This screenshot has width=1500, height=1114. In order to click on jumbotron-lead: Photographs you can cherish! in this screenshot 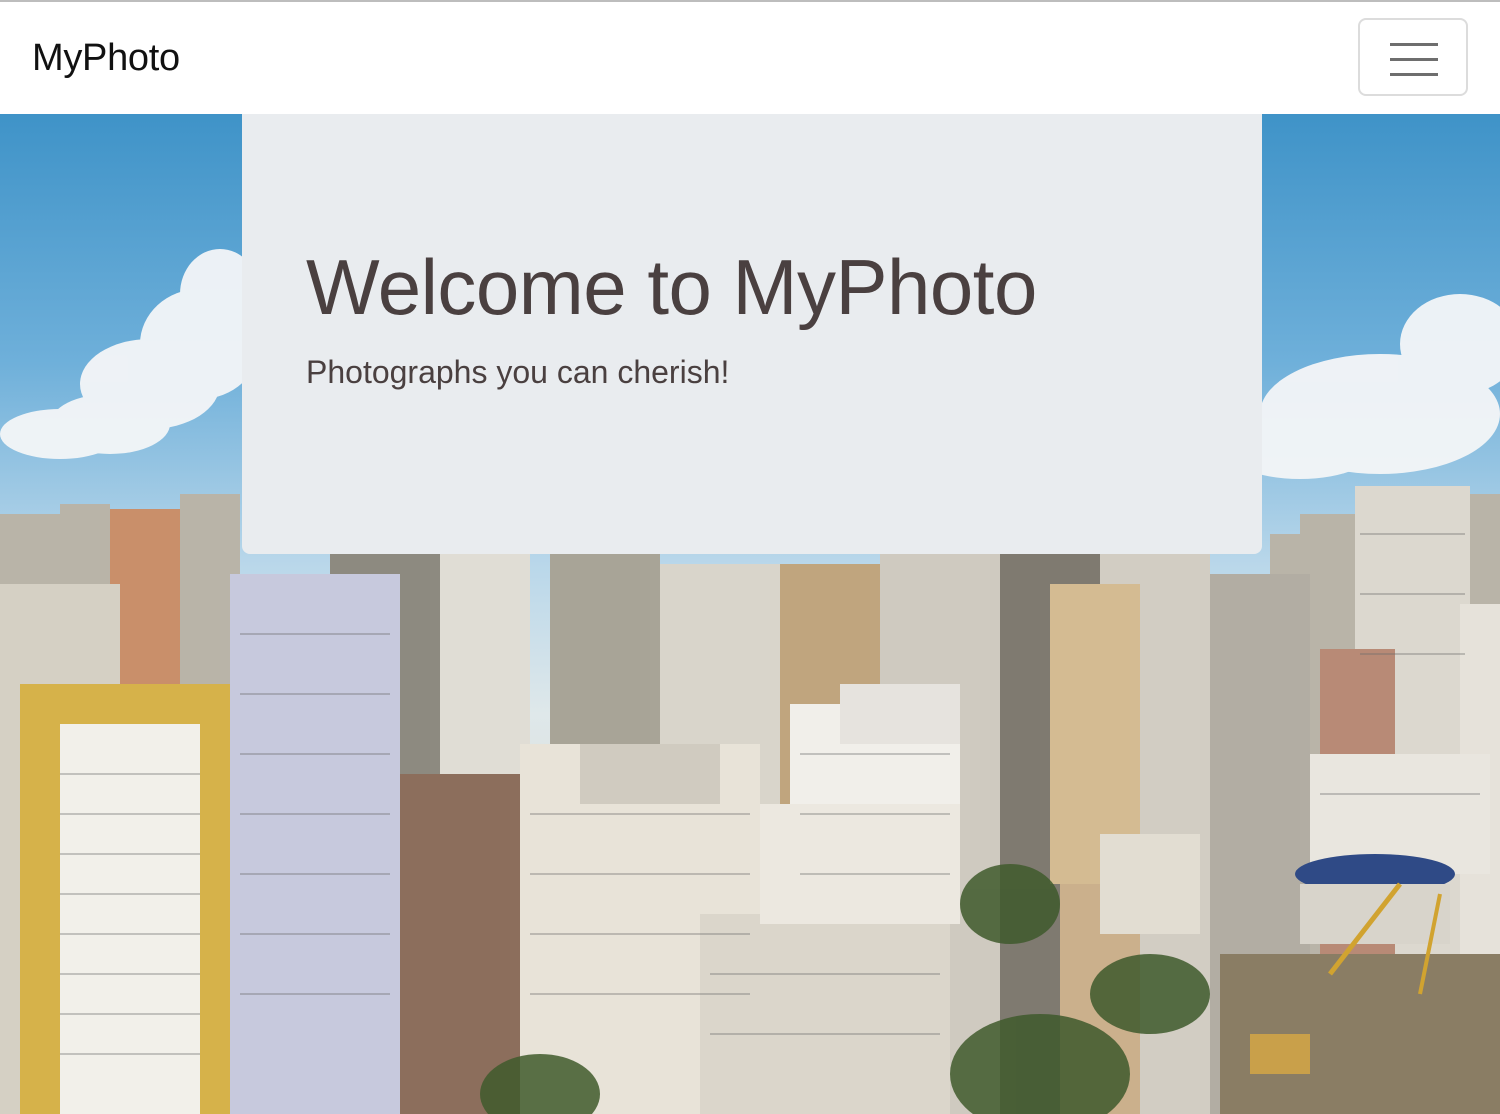, I will do `click(518, 372)`.